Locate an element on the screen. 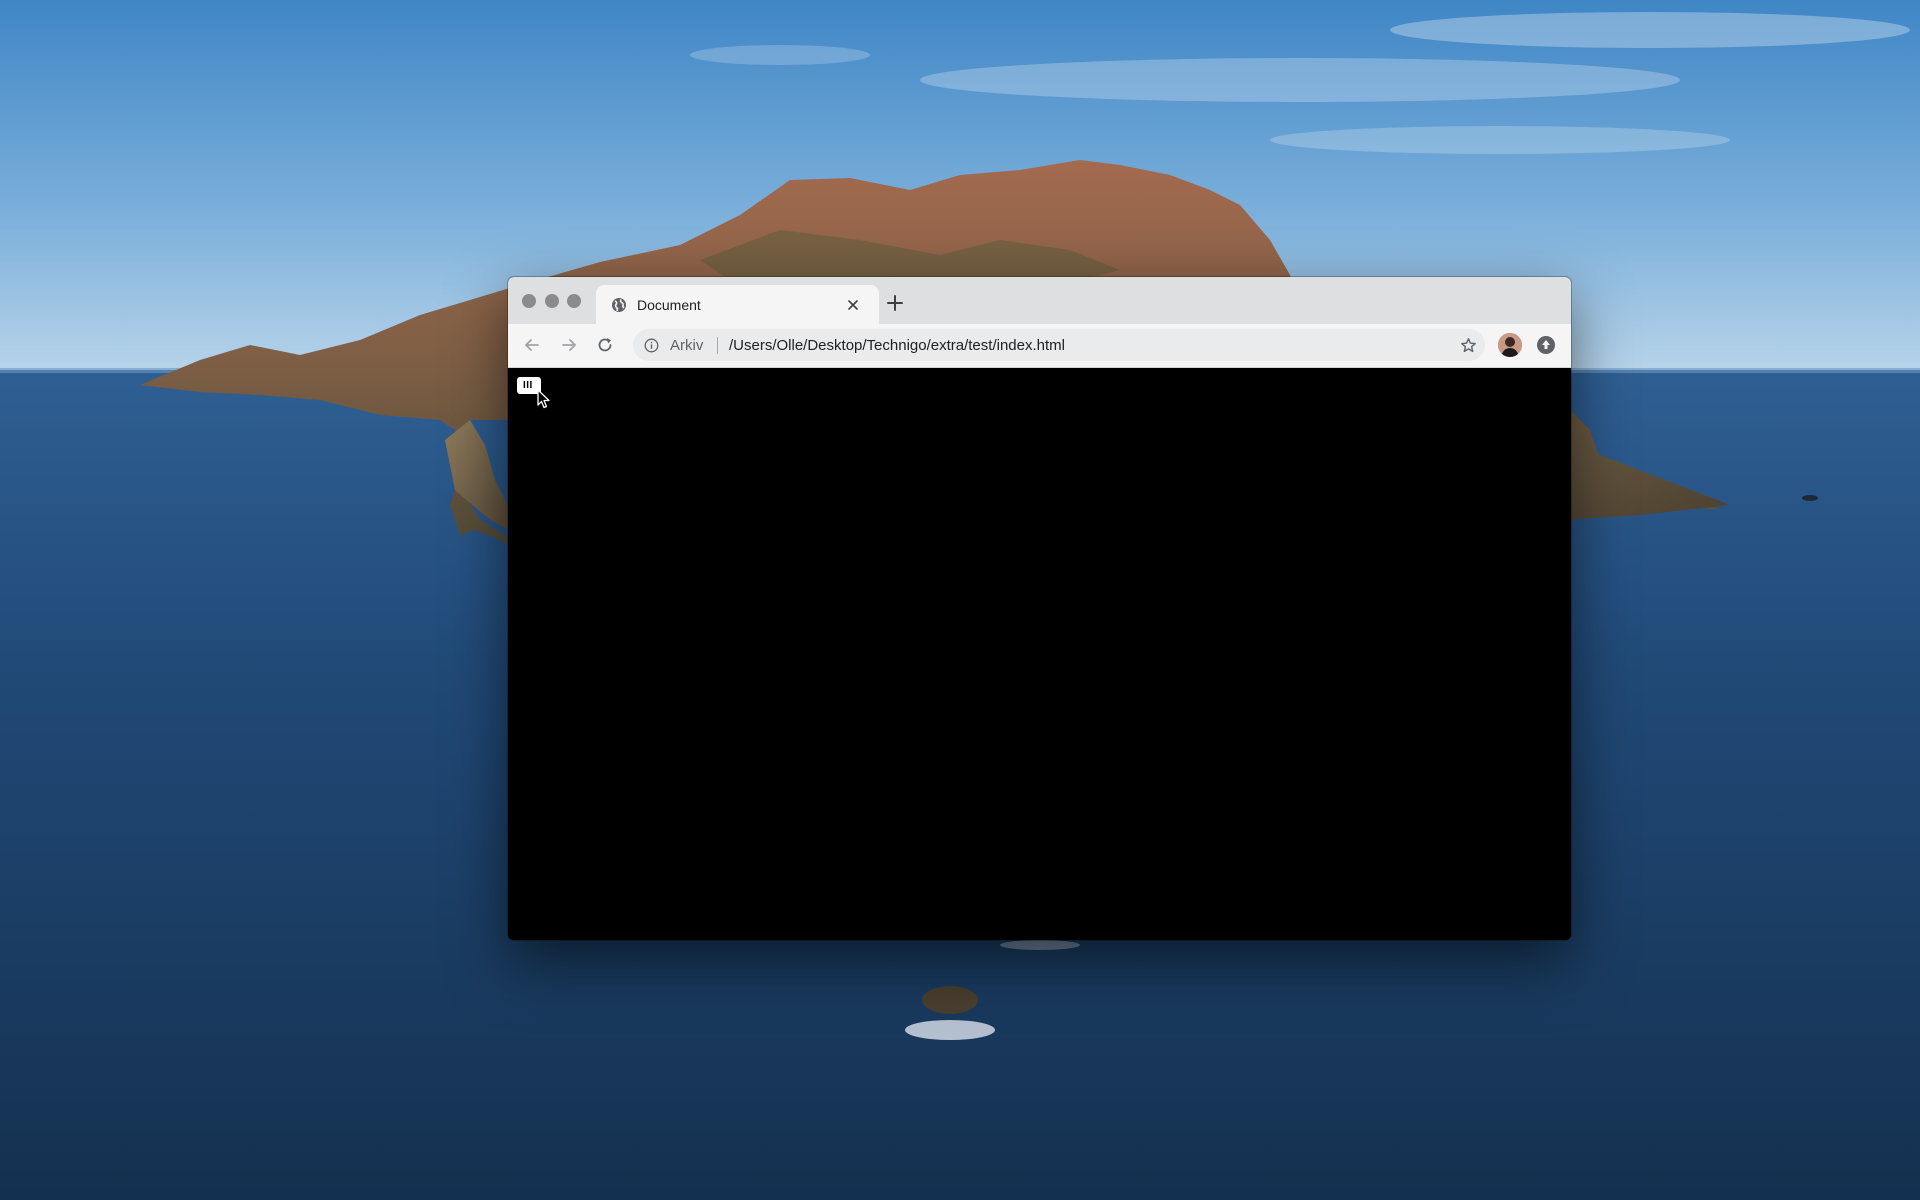  tab-document: Document is located at coordinates (737, 304).